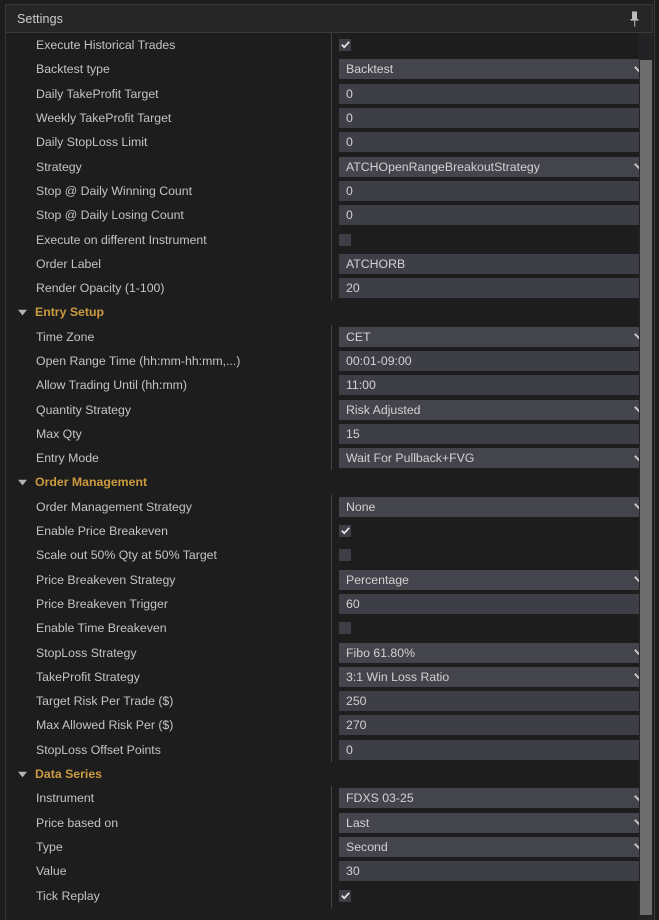 This screenshot has width=659, height=920. I want to click on row-value: Second, so click(491, 847).